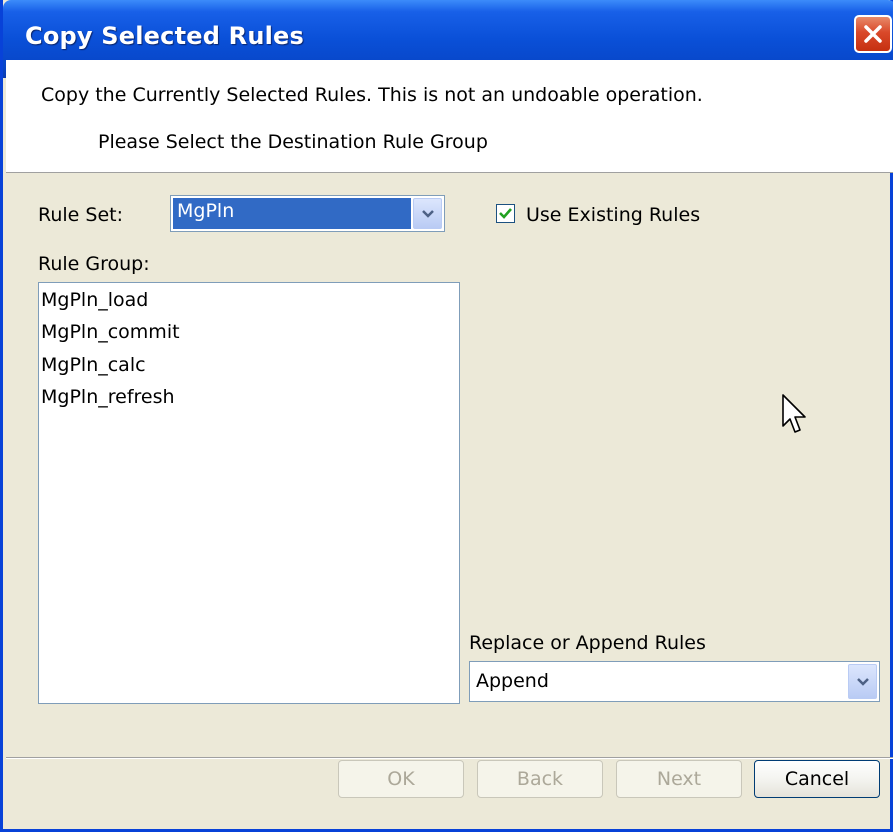 Image resolution: width=893 pixels, height=832 pixels. Describe the element at coordinates (613, 215) in the screenshot. I see `use-existing-rules-label: Use Existing Rules` at that location.